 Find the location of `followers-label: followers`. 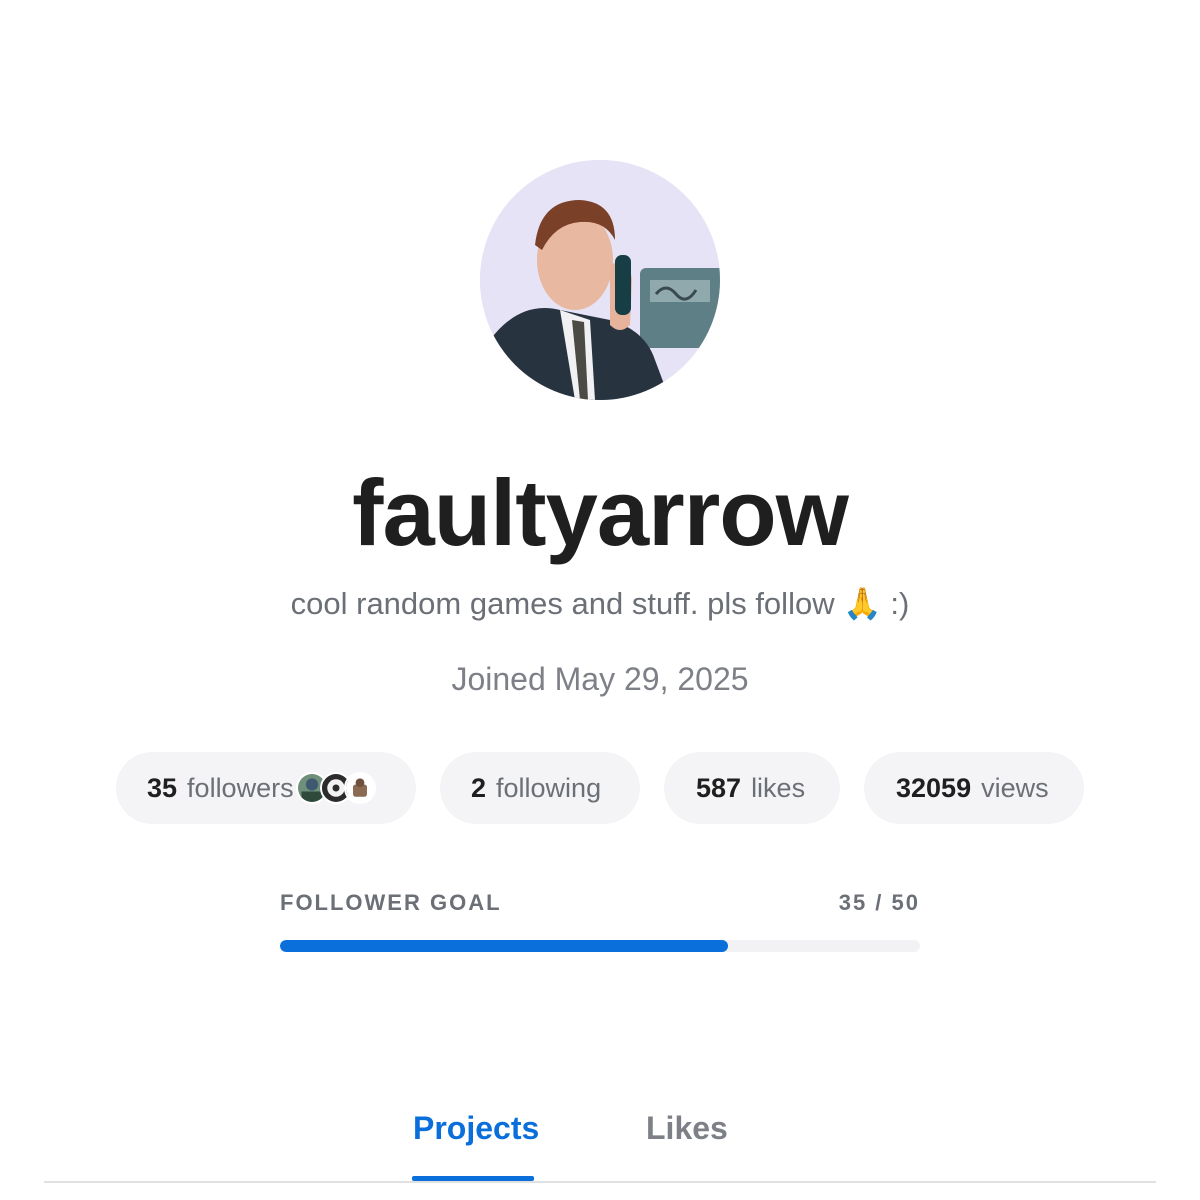

followers-label: followers is located at coordinates (240, 787).